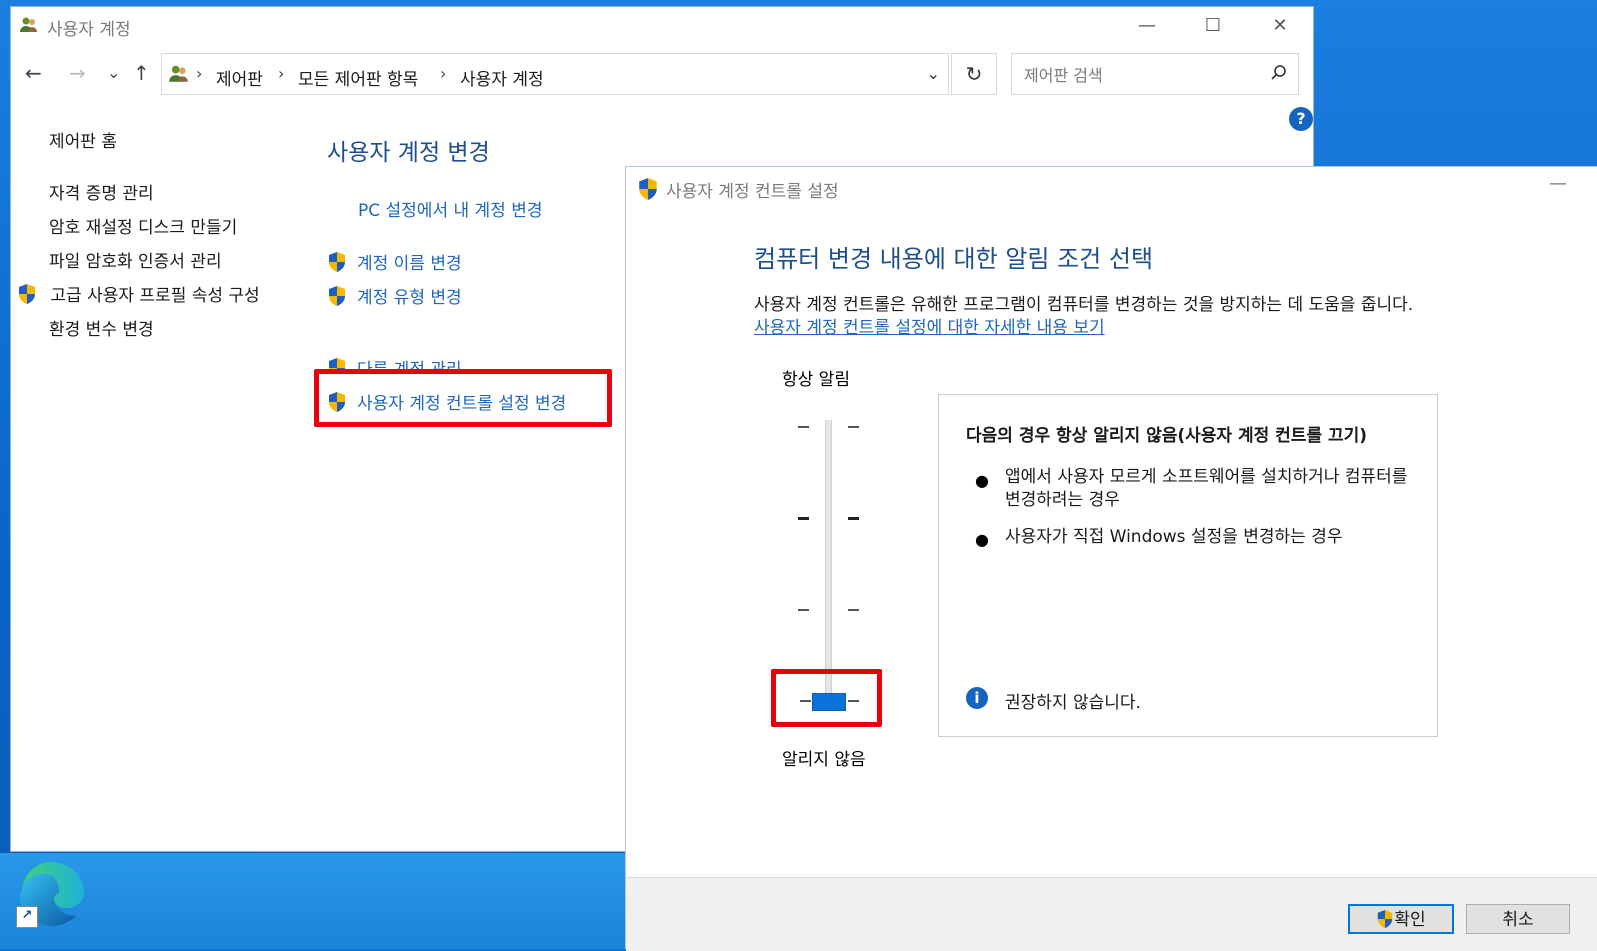 The height and width of the screenshot is (951, 1597). Describe the element at coordinates (101, 191) in the screenshot. I see `sidebar-item-credential-manager: 자격 증명 관리` at that location.